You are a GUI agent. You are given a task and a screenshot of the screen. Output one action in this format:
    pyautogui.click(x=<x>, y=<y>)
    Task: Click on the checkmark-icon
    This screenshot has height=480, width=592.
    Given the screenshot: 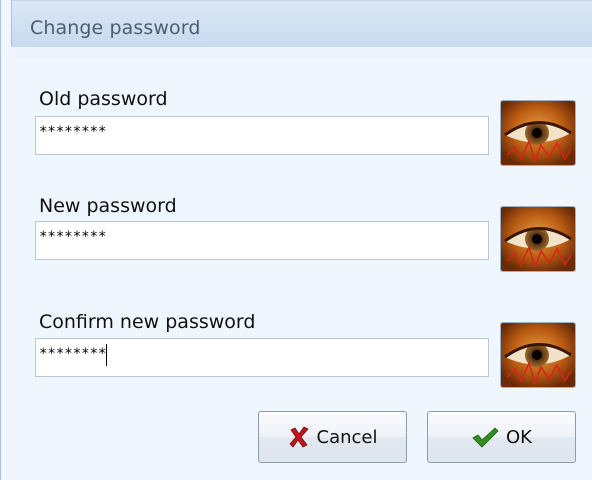 What is the action you would take?
    pyautogui.click(x=485, y=437)
    